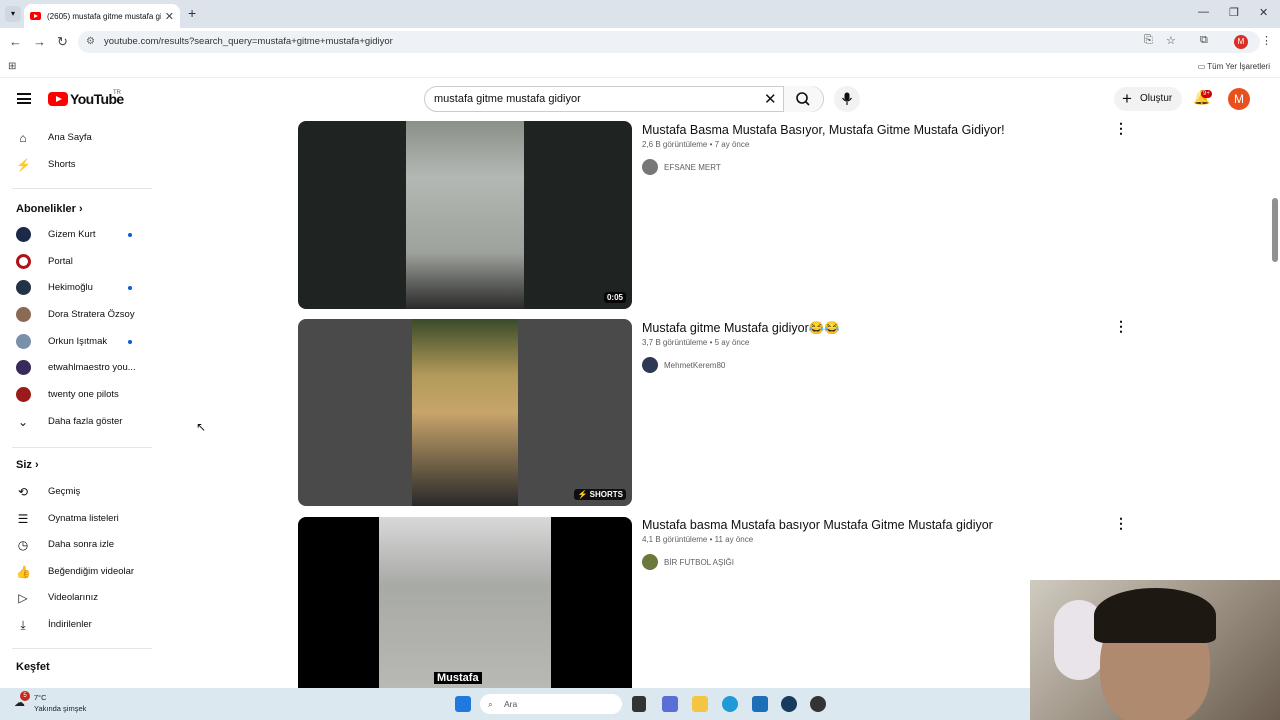 Image resolution: width=1280 pixels, height=720 pixels. I want to click on video-thumbnail: ⚡ SHORTS, so click(465, 412).